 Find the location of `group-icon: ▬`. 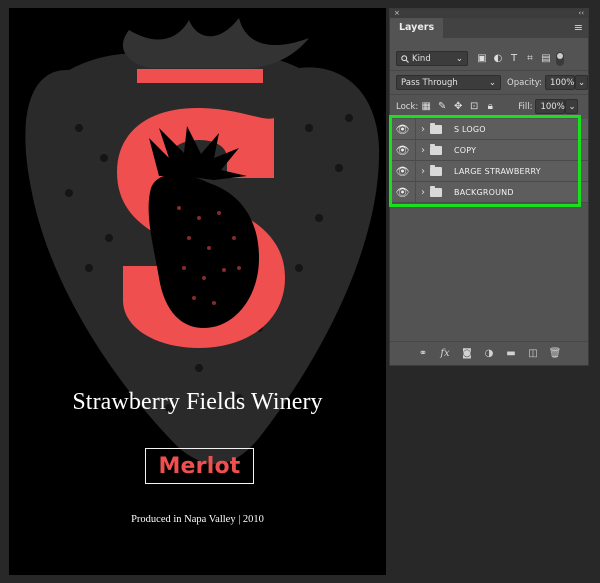

group-icon: ▬ is located at coordinates (511, 353).